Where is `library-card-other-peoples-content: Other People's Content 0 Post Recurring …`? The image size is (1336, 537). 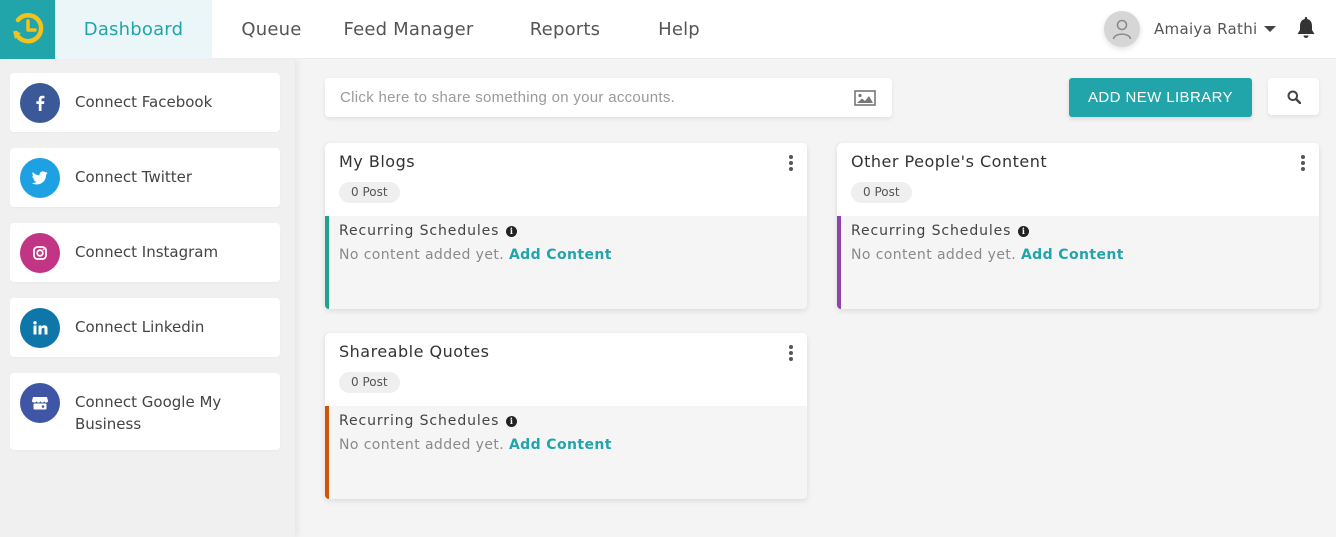 library-card-other-peoples-content: Other People's Content 0 Post Recurring … is located at coordinates (1078, 226).